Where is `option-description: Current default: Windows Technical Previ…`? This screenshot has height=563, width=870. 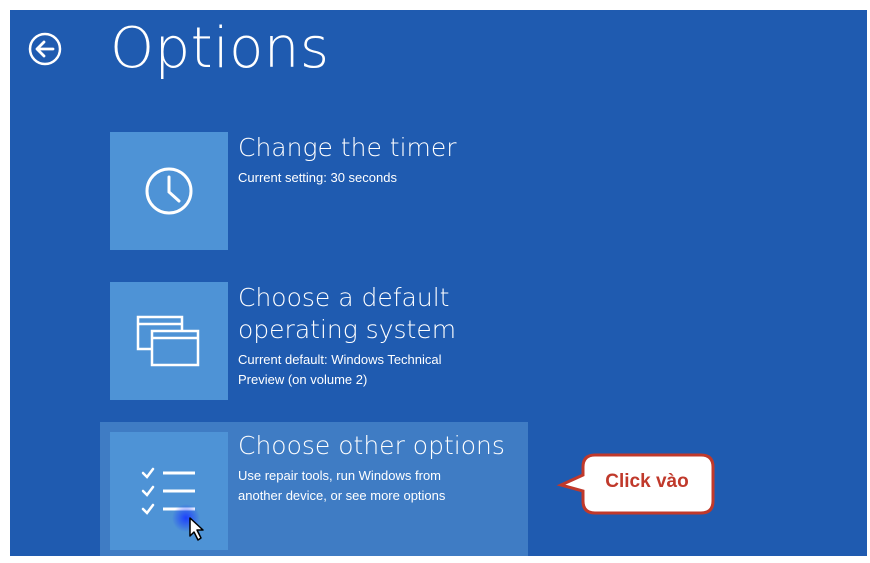 option-description: Current default: Windows Technical Previ… is located at coordinates (340, 369).